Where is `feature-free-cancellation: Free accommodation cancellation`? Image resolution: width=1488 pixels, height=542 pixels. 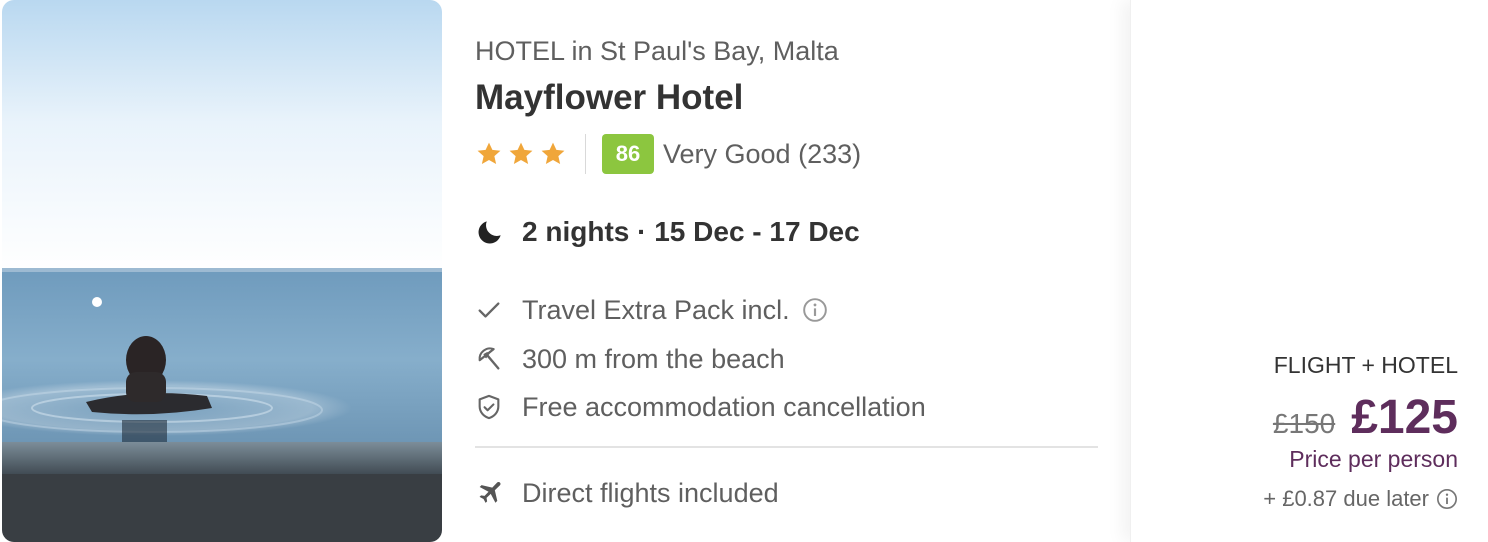 feature-free-cancellation: Free accommodation cancellation is located at coordinates (700, 407).